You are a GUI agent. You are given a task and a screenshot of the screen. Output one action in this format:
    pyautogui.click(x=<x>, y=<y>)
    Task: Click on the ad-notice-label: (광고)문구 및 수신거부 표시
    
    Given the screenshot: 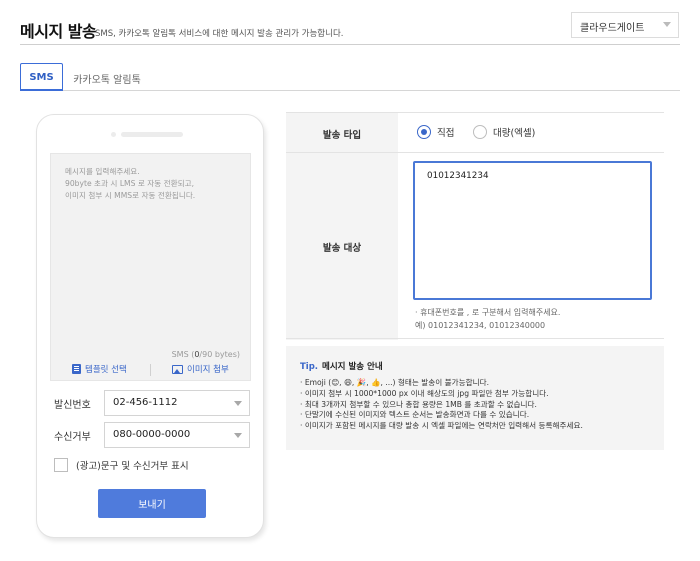 What is the action you would take?
    pyautogui.click(x=132, y=466)
    